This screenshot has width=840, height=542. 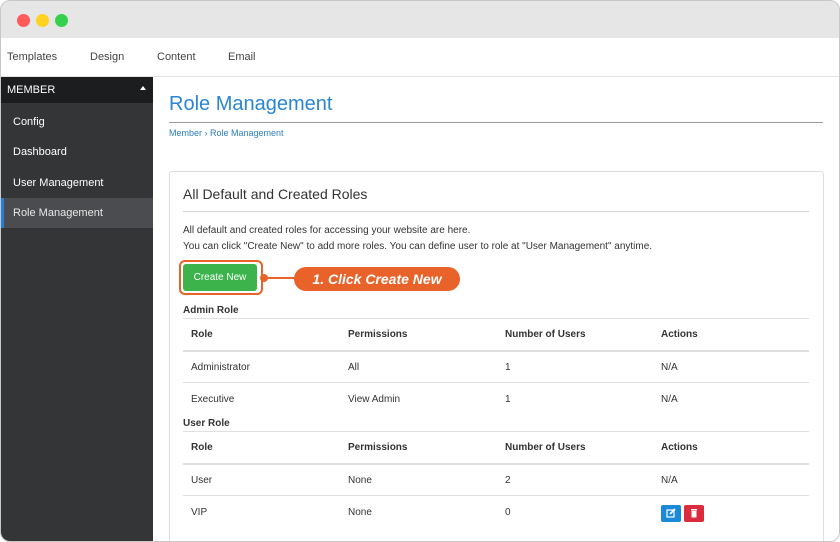 I want to click on cell-number-of-users: 2, so click(x=508, y=480).